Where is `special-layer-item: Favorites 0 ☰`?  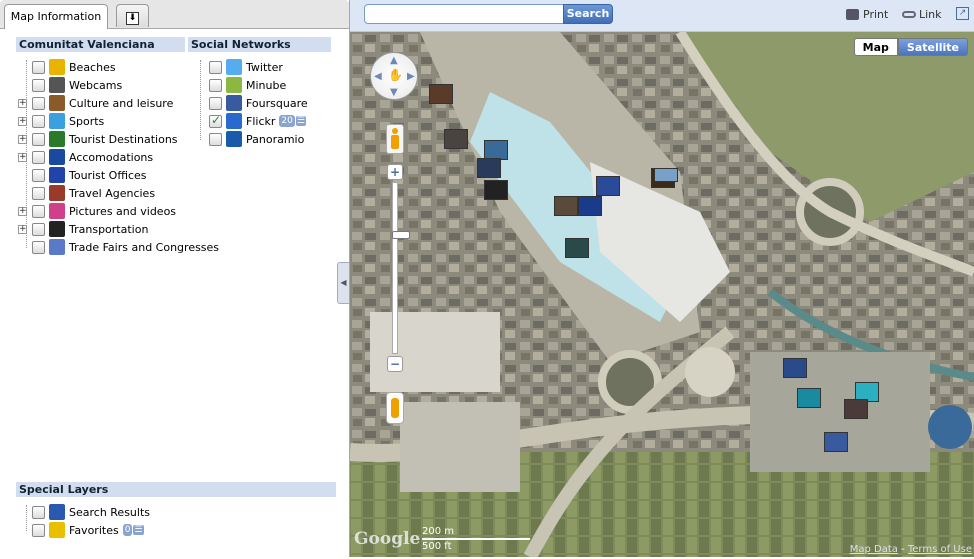
special-layer-item: Favorites 0 ☰ is located at coordinates (81, 530).